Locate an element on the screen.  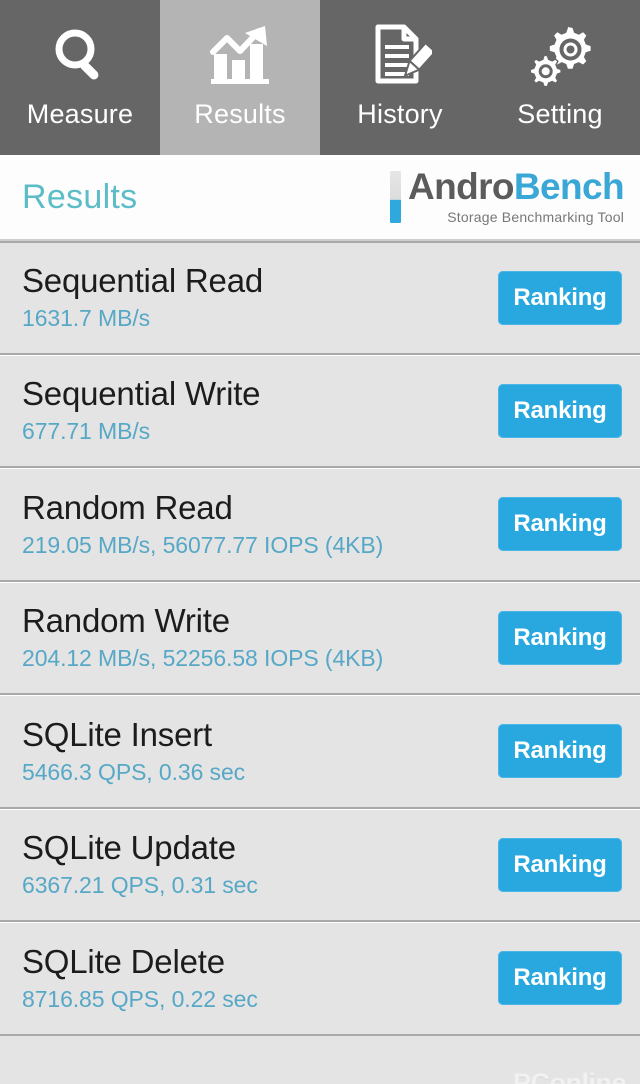
footer-area: PConline is located at coordinates (320, 1059).